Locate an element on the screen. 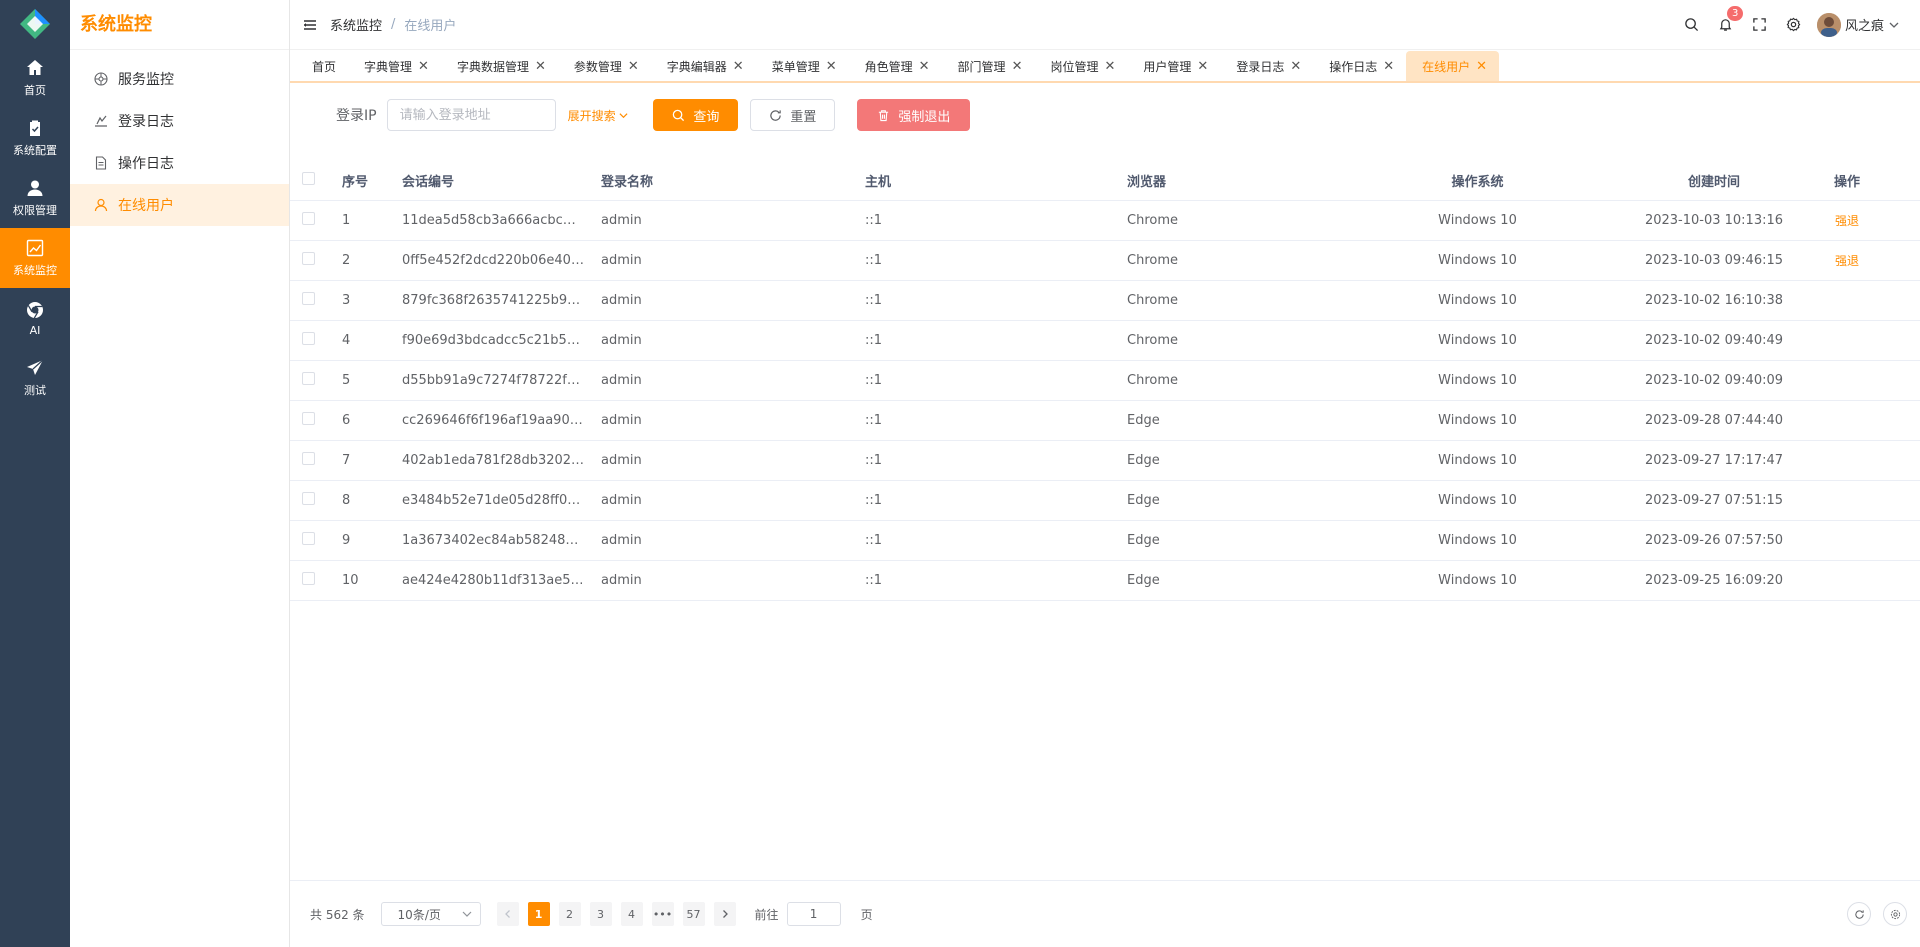 This screenshot has width=1920, height=947. prev-page-button is located at coordinates (507, 914).